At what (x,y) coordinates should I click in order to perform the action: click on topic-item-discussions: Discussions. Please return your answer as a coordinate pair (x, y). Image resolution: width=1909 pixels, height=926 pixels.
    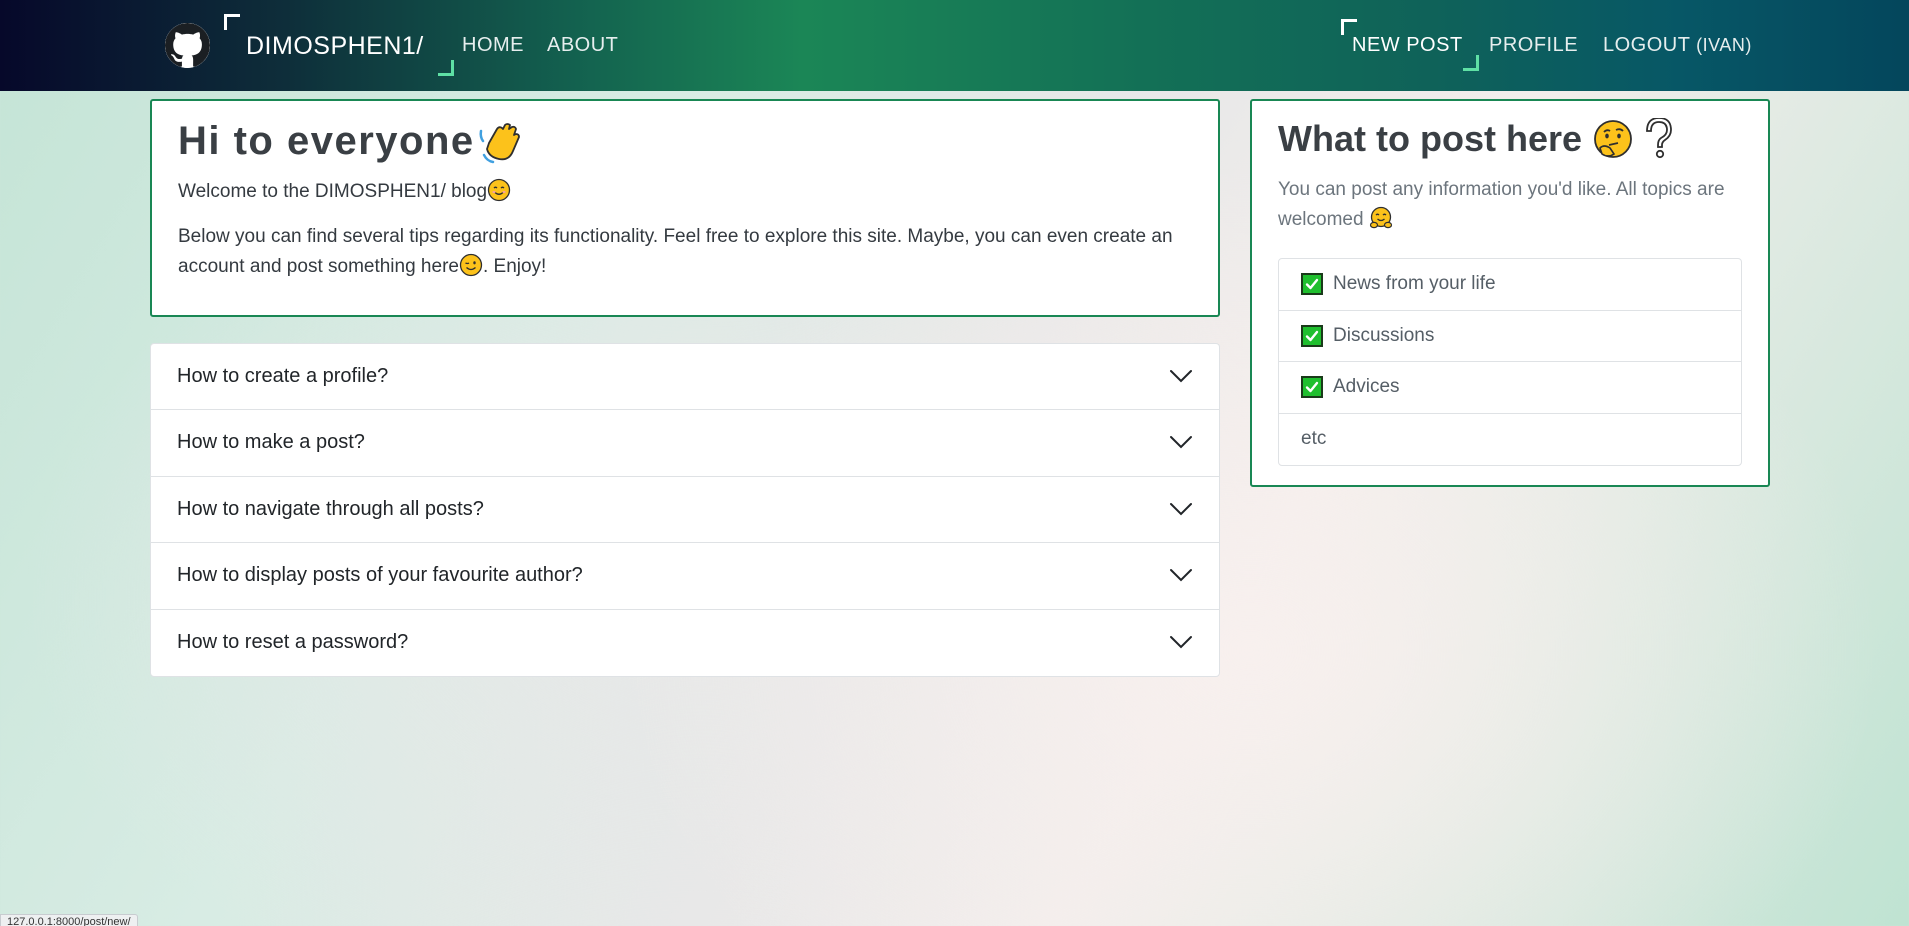
    Looking at the image, I should click on (1510, 336).